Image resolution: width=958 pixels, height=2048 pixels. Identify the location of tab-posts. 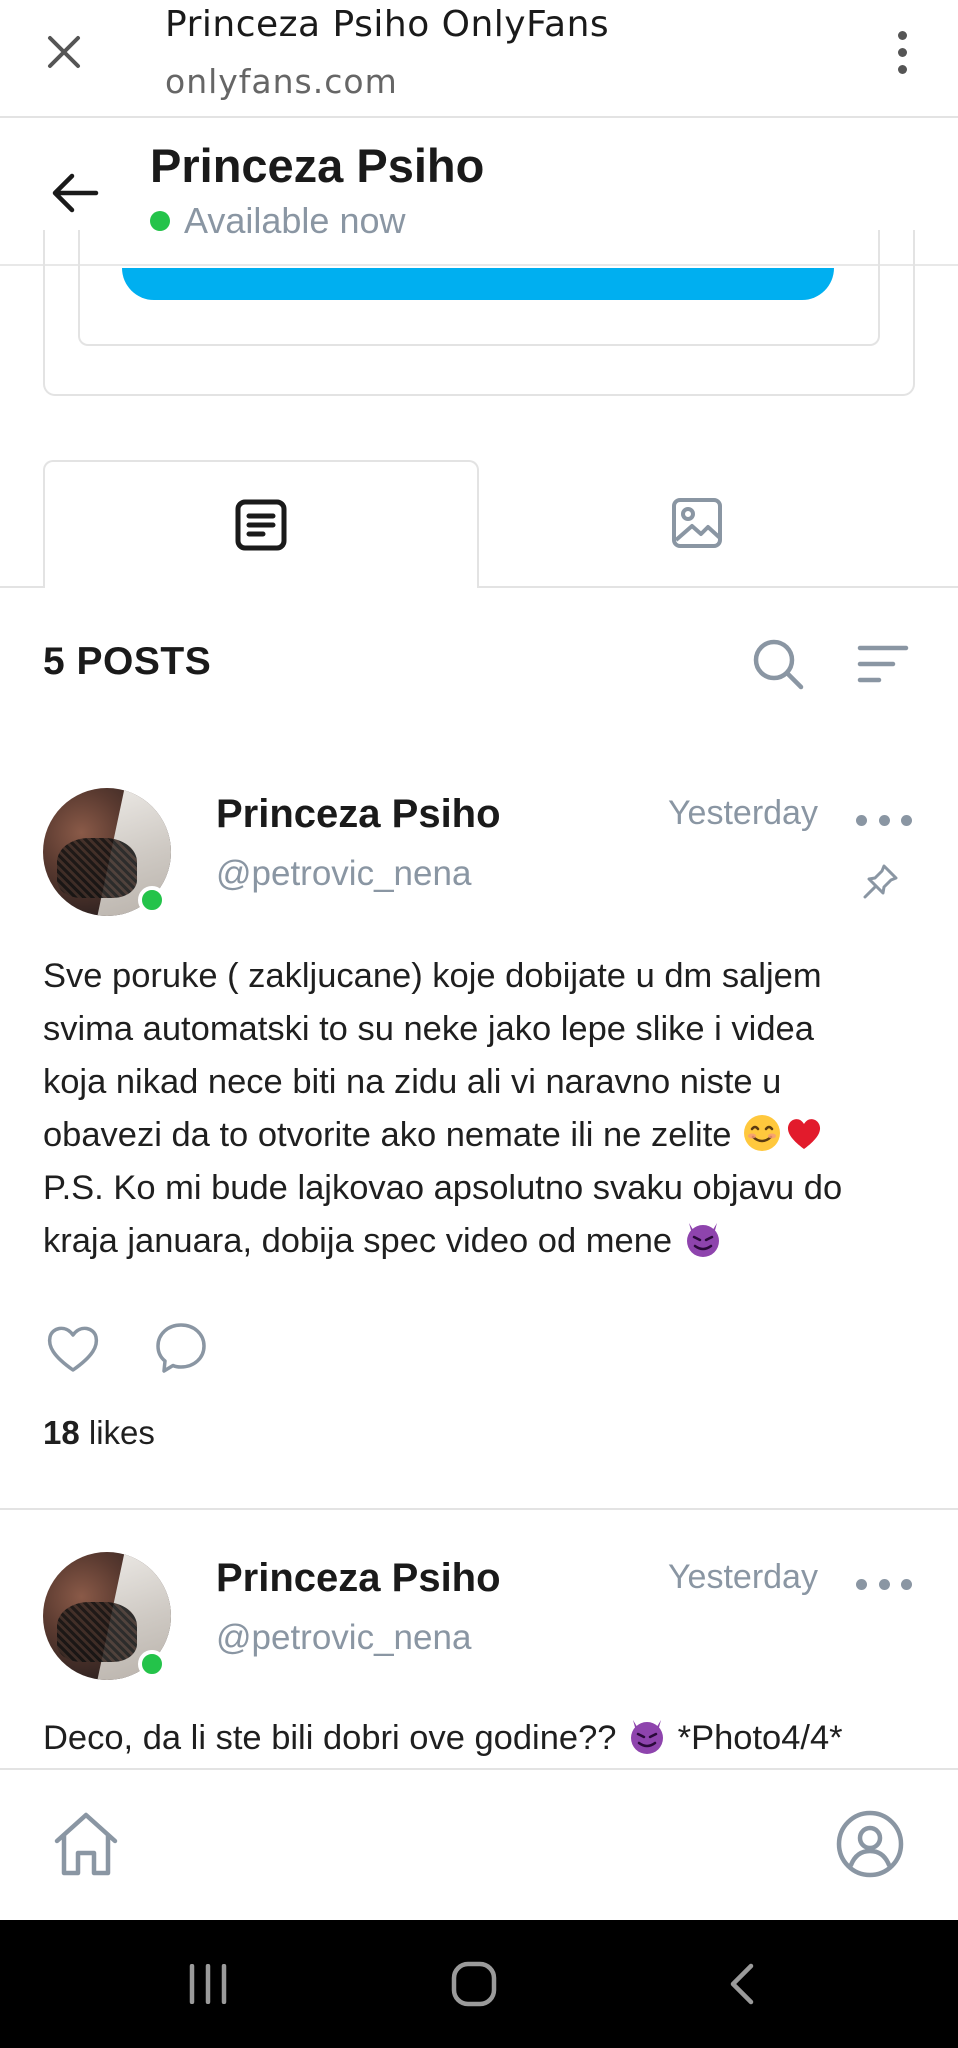
(261, 524).